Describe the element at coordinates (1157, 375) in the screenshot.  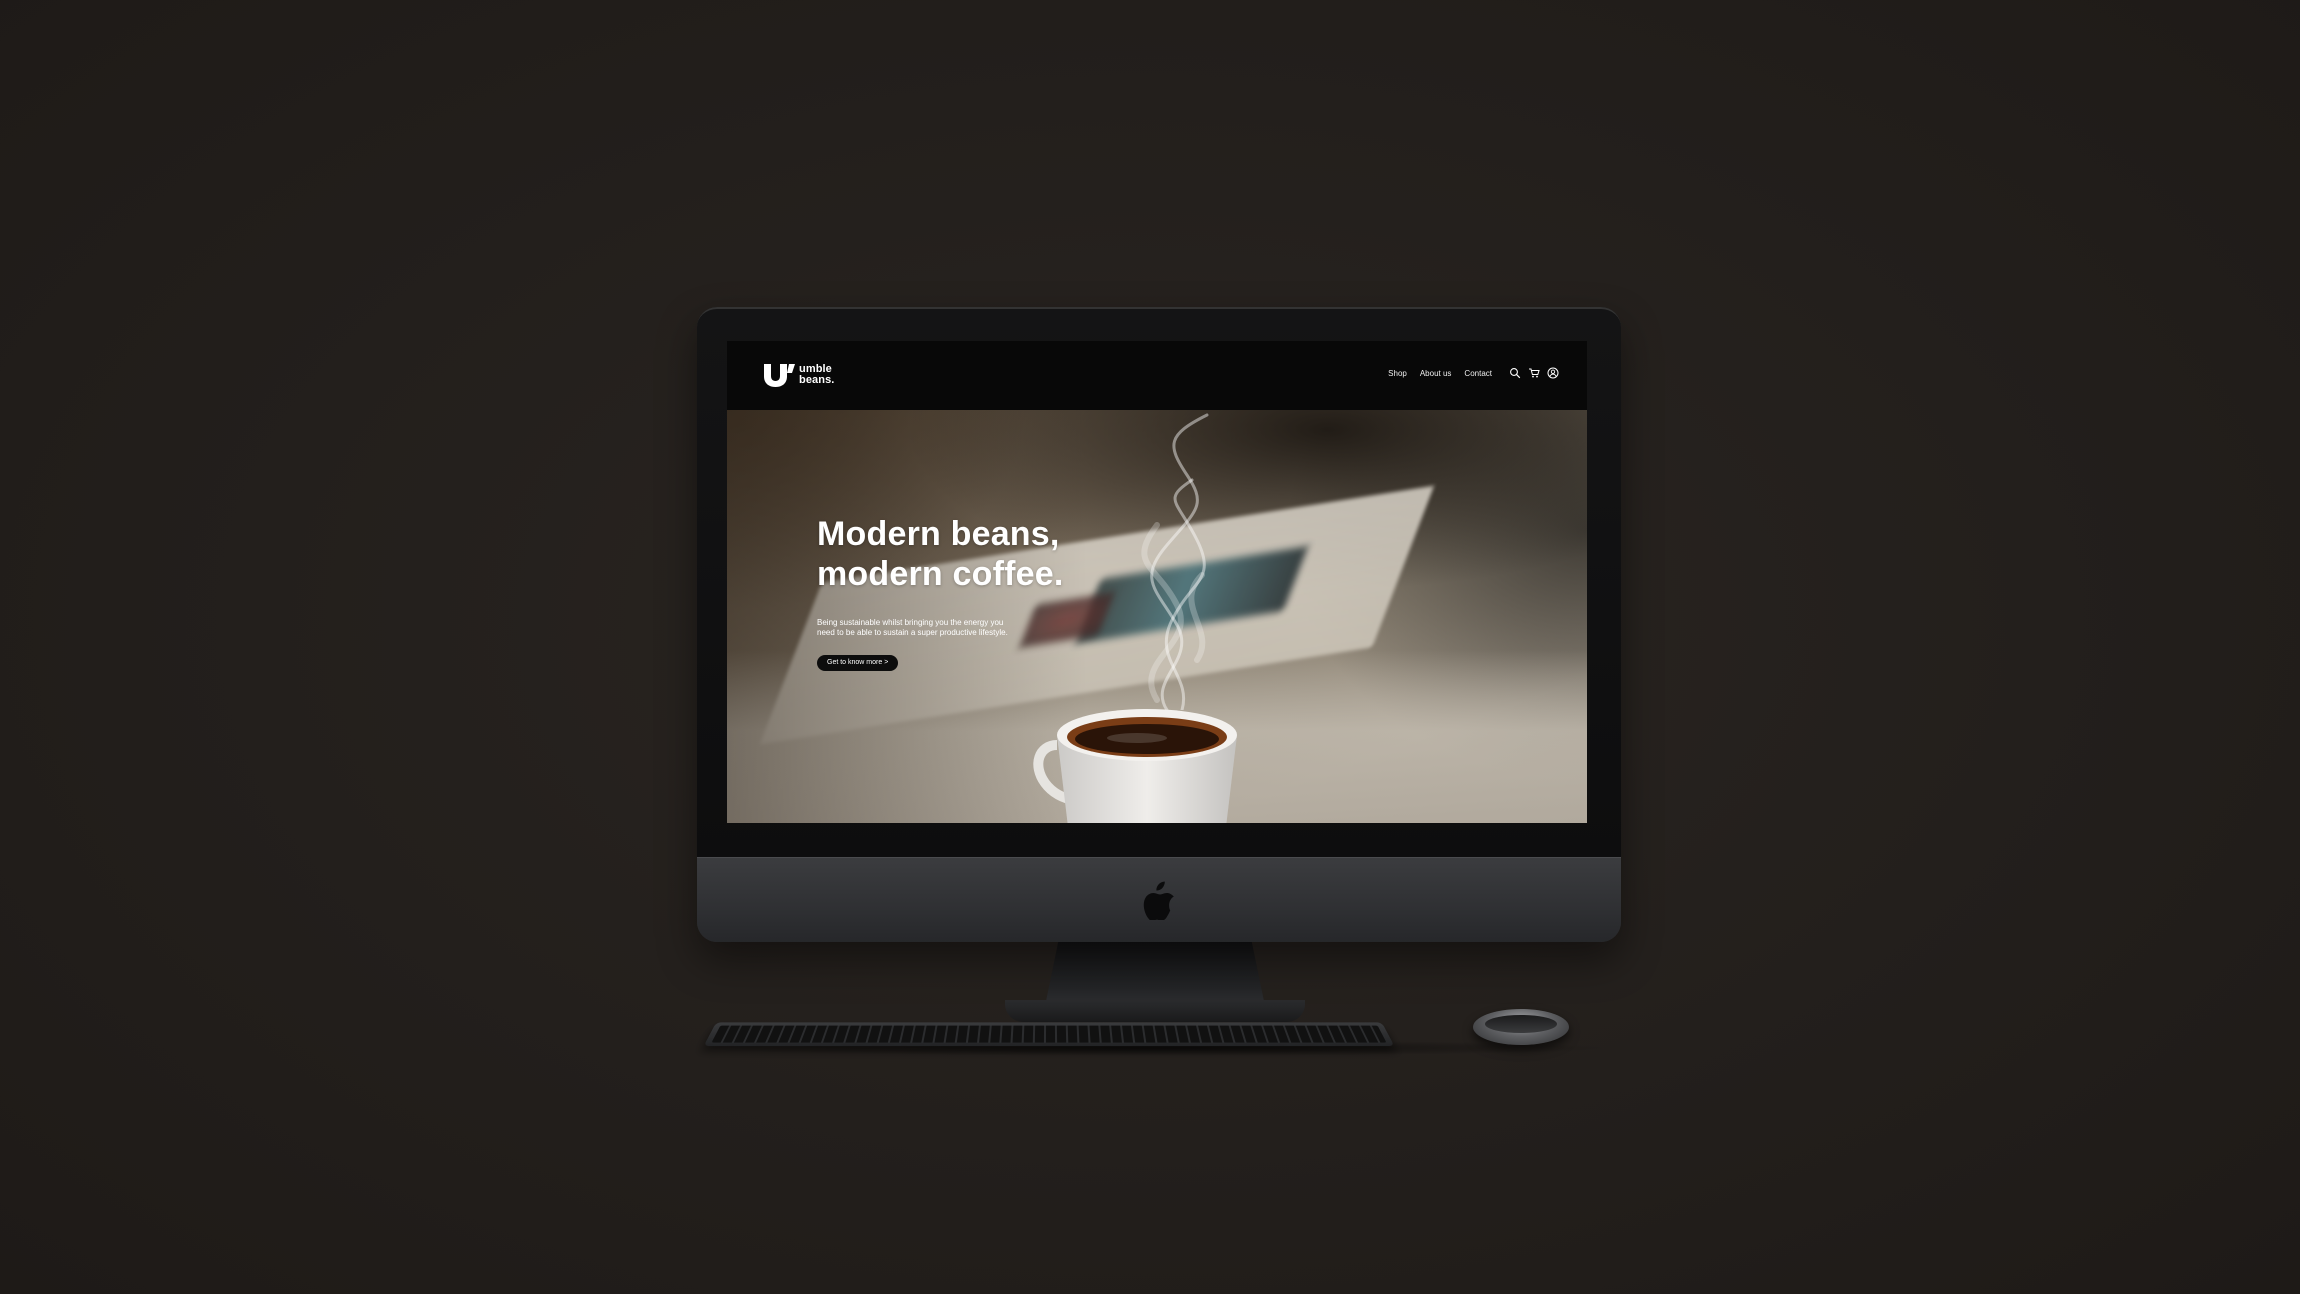
I see `site-header: umble beans. Shop About us Contact` at that location.